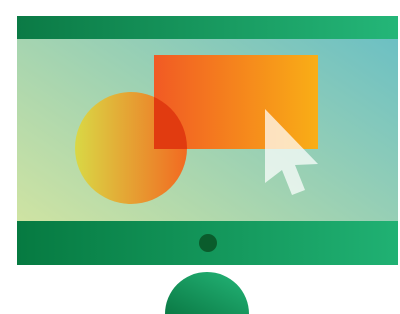  What do you see at coordinates (208, 243) in the screenshot?
I see `power-button-icon` at bounding box center [208, 243].